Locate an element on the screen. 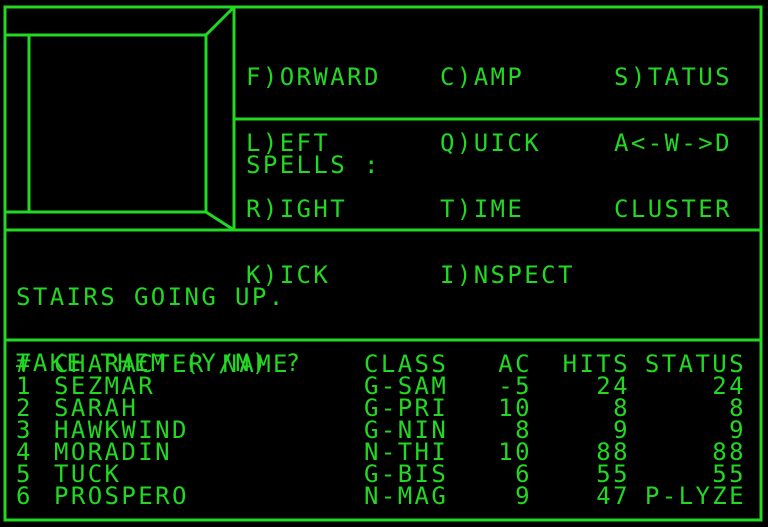 Image resolution: width=768 pixels, height=527 pixels. command-column-3: S)TATUS A<-W->D CLUSTER is located at coordinates (673, 143).